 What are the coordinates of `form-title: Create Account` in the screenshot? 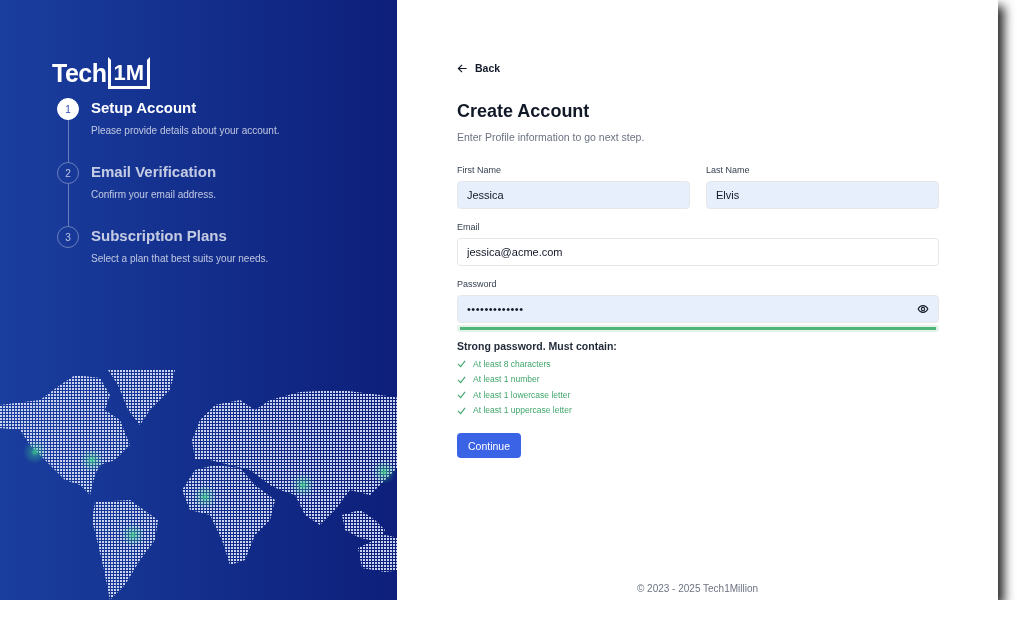 It's located at (524, 111).